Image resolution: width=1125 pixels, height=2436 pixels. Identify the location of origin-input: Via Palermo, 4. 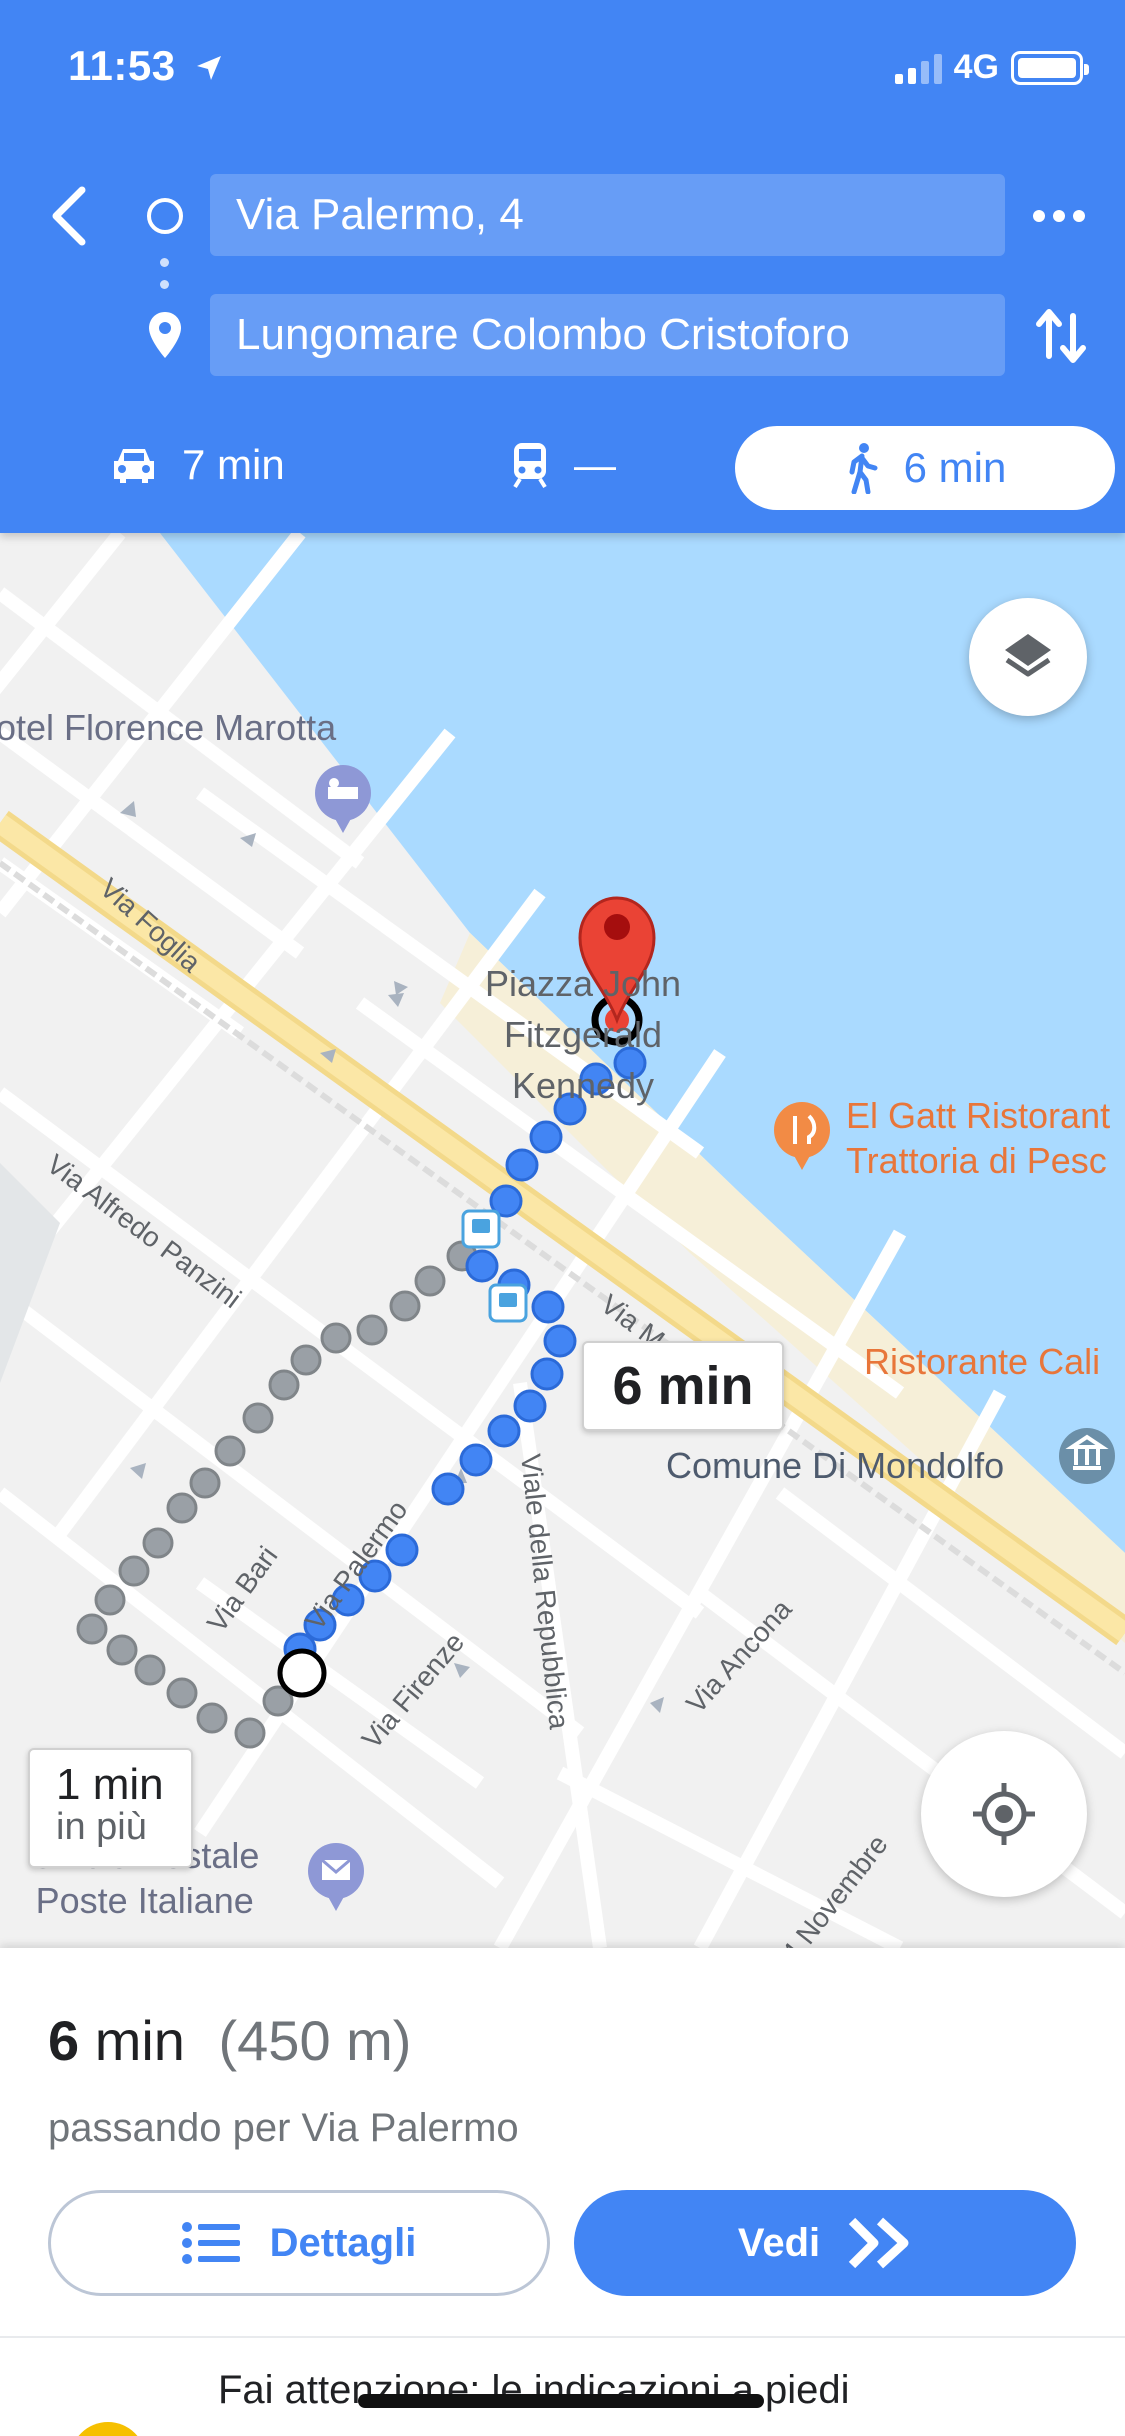
(607, 215).